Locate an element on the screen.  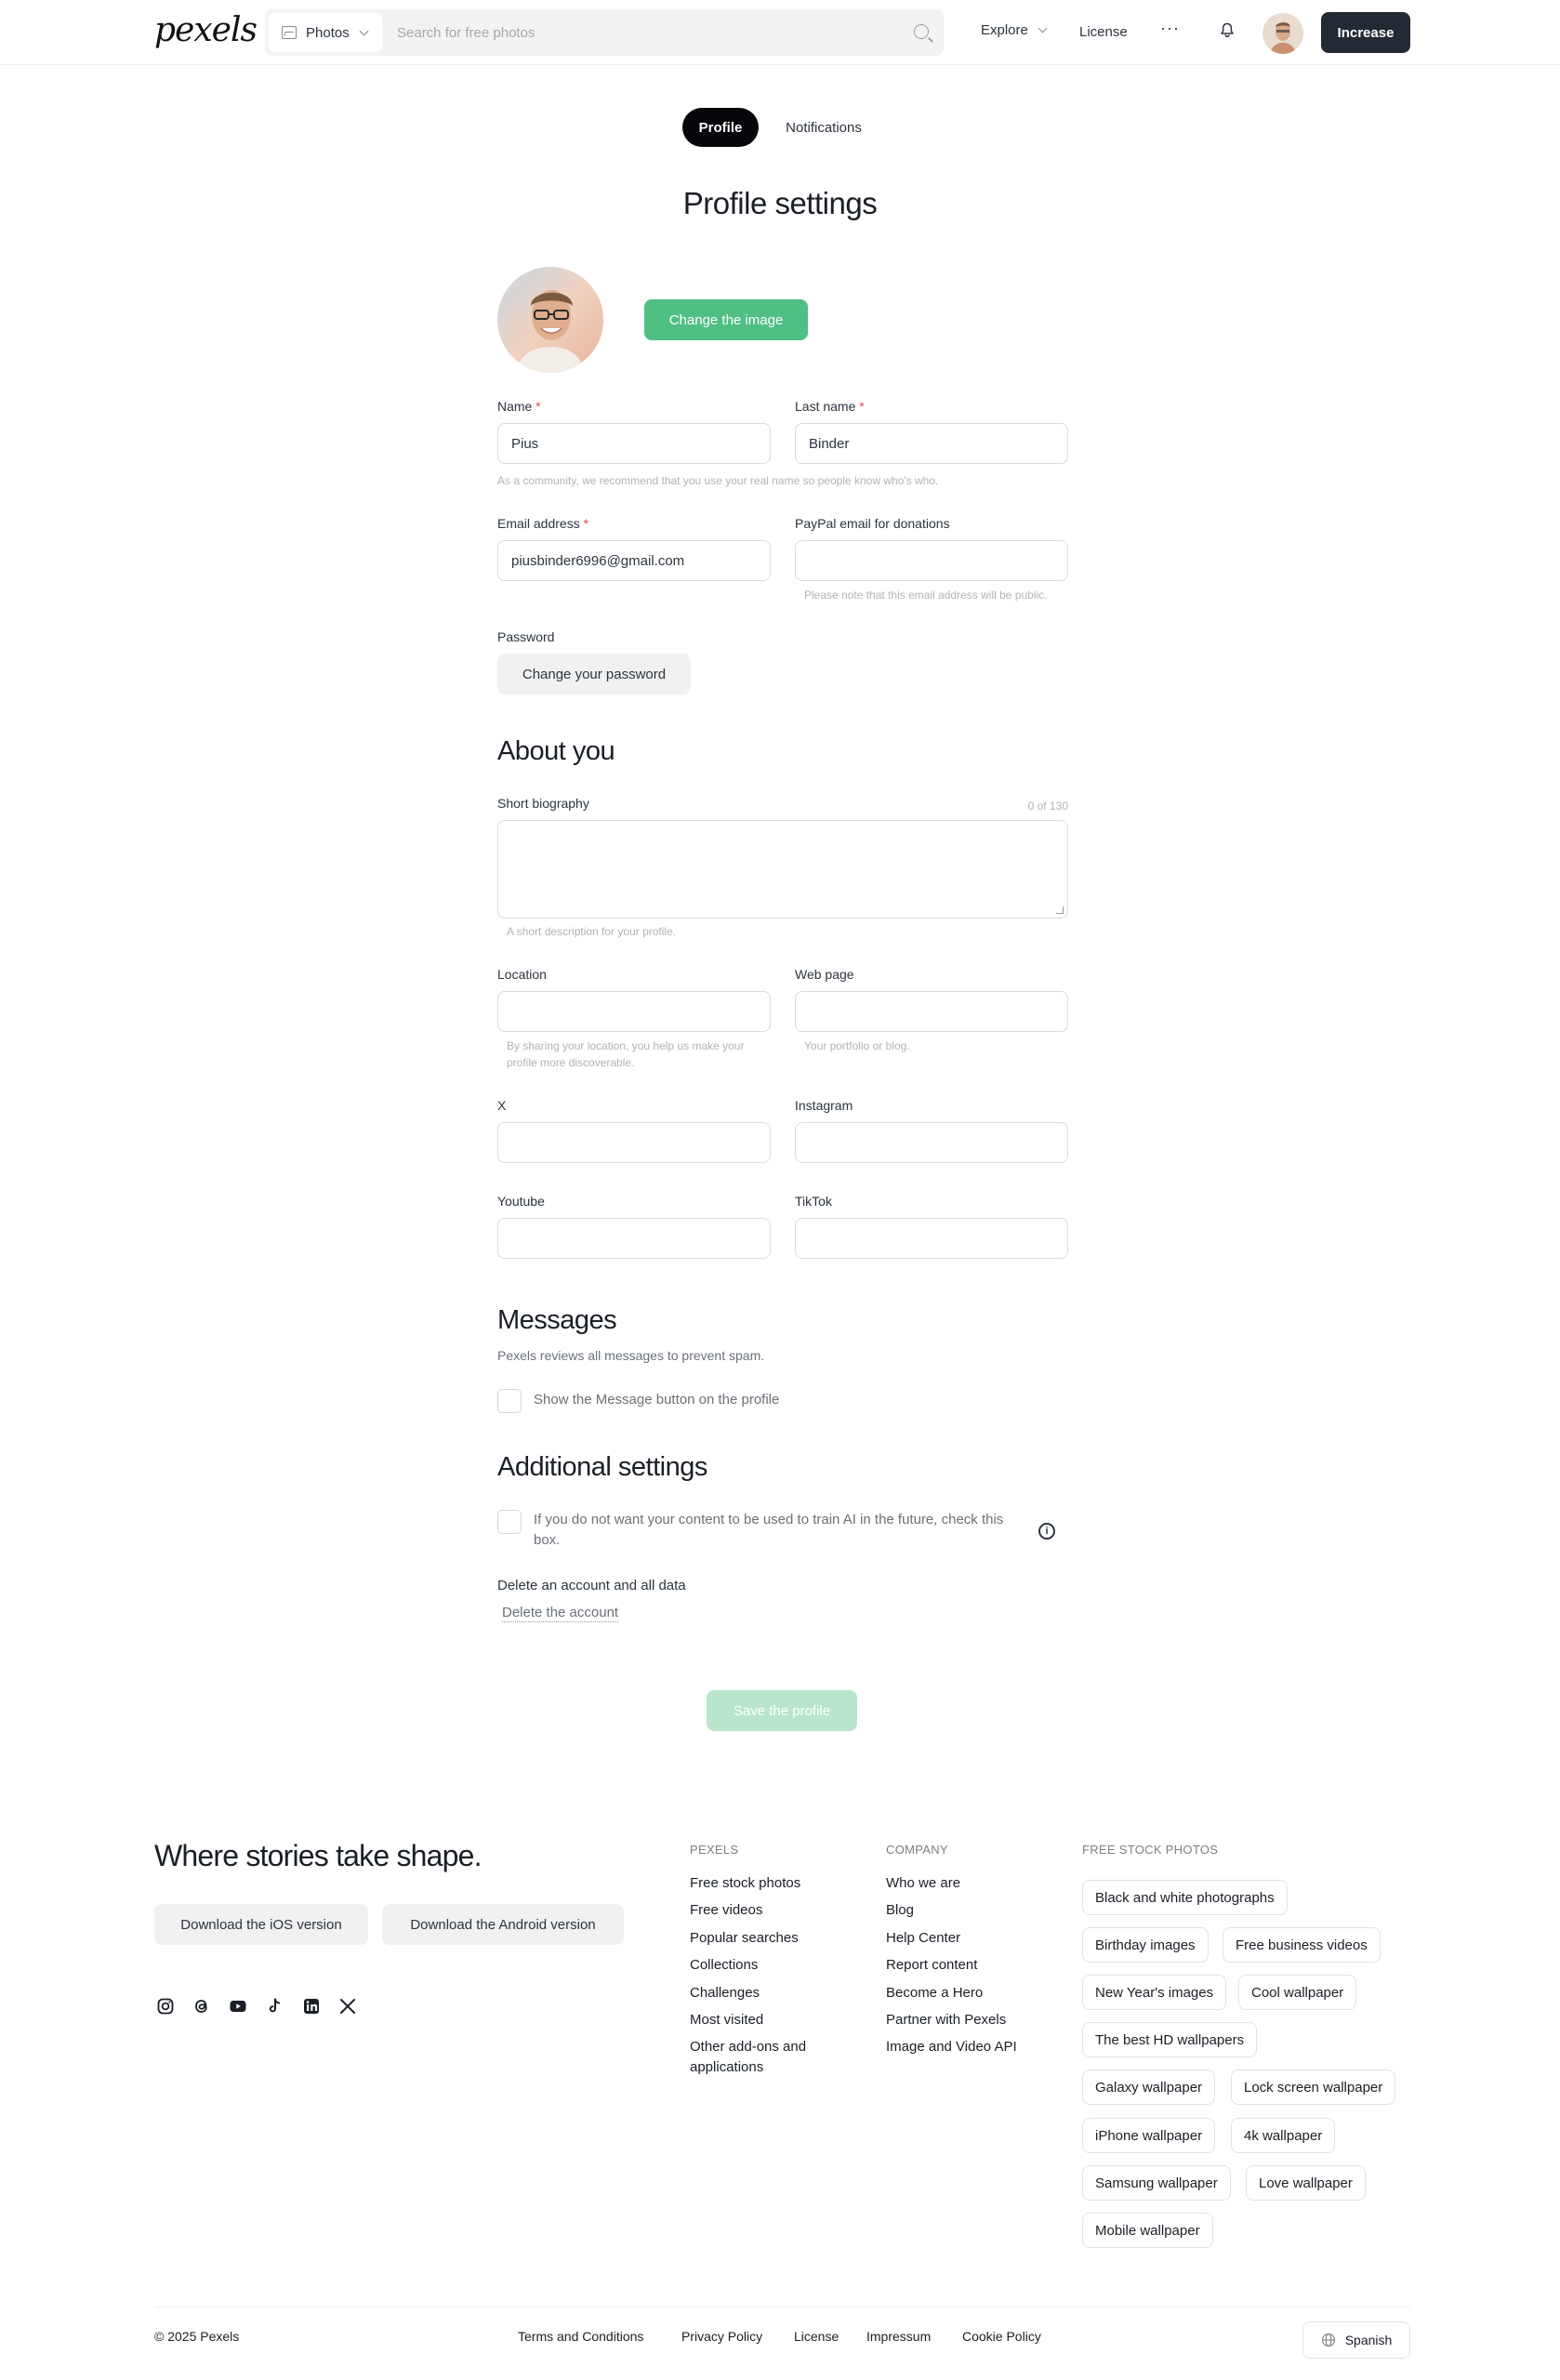
linkedin-icon is located at coordinates (311, 2006).